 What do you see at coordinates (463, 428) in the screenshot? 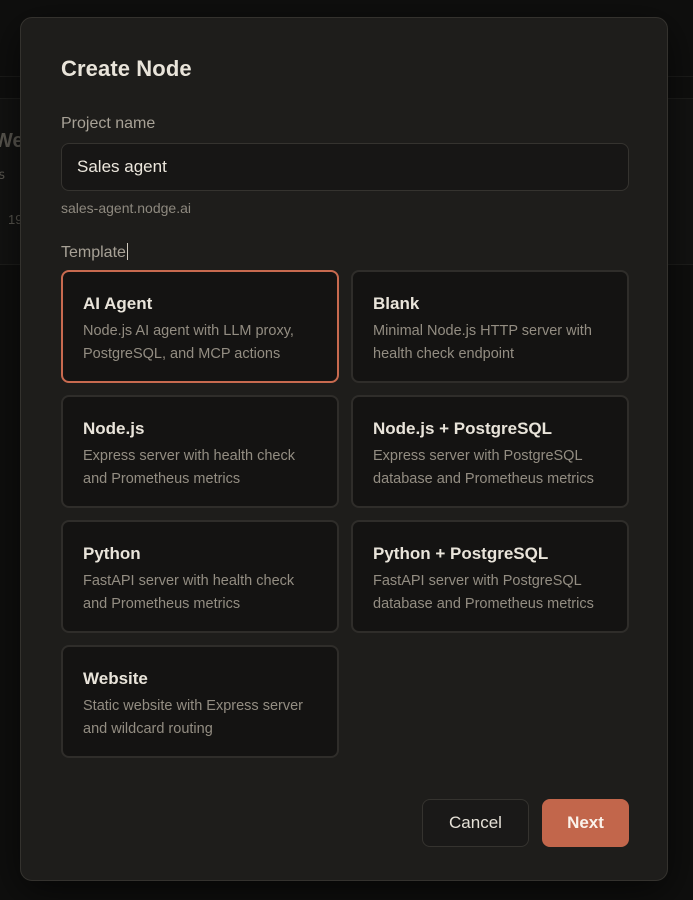
I see `template-name: Node.js + PostgreSQL` at bounding box center [463, 428].